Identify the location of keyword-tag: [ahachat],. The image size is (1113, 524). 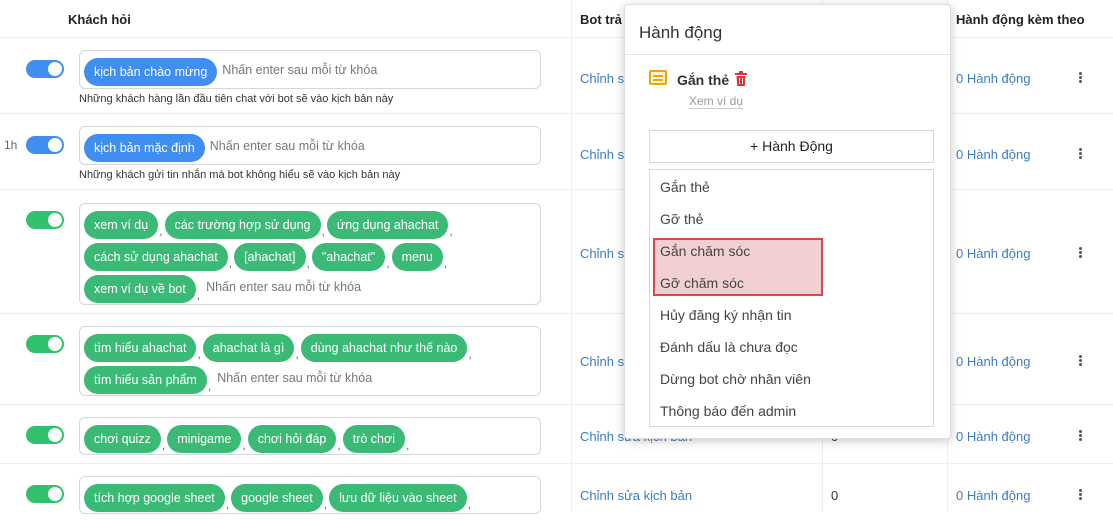
(273, 255).